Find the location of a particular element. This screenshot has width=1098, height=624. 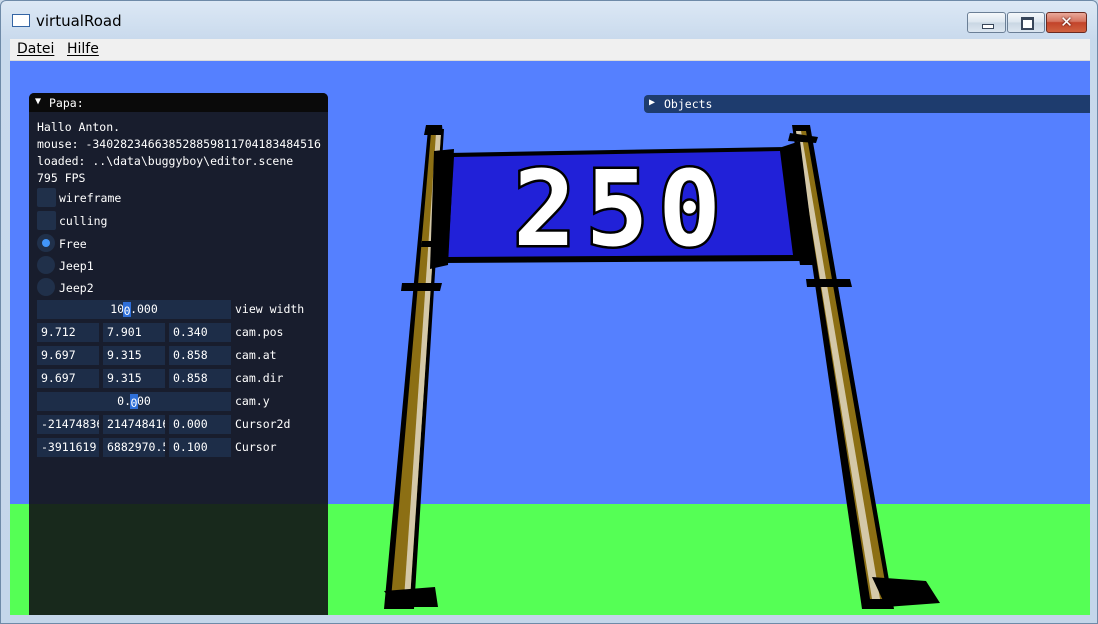

radio-free is located at coordinates (46, 243).